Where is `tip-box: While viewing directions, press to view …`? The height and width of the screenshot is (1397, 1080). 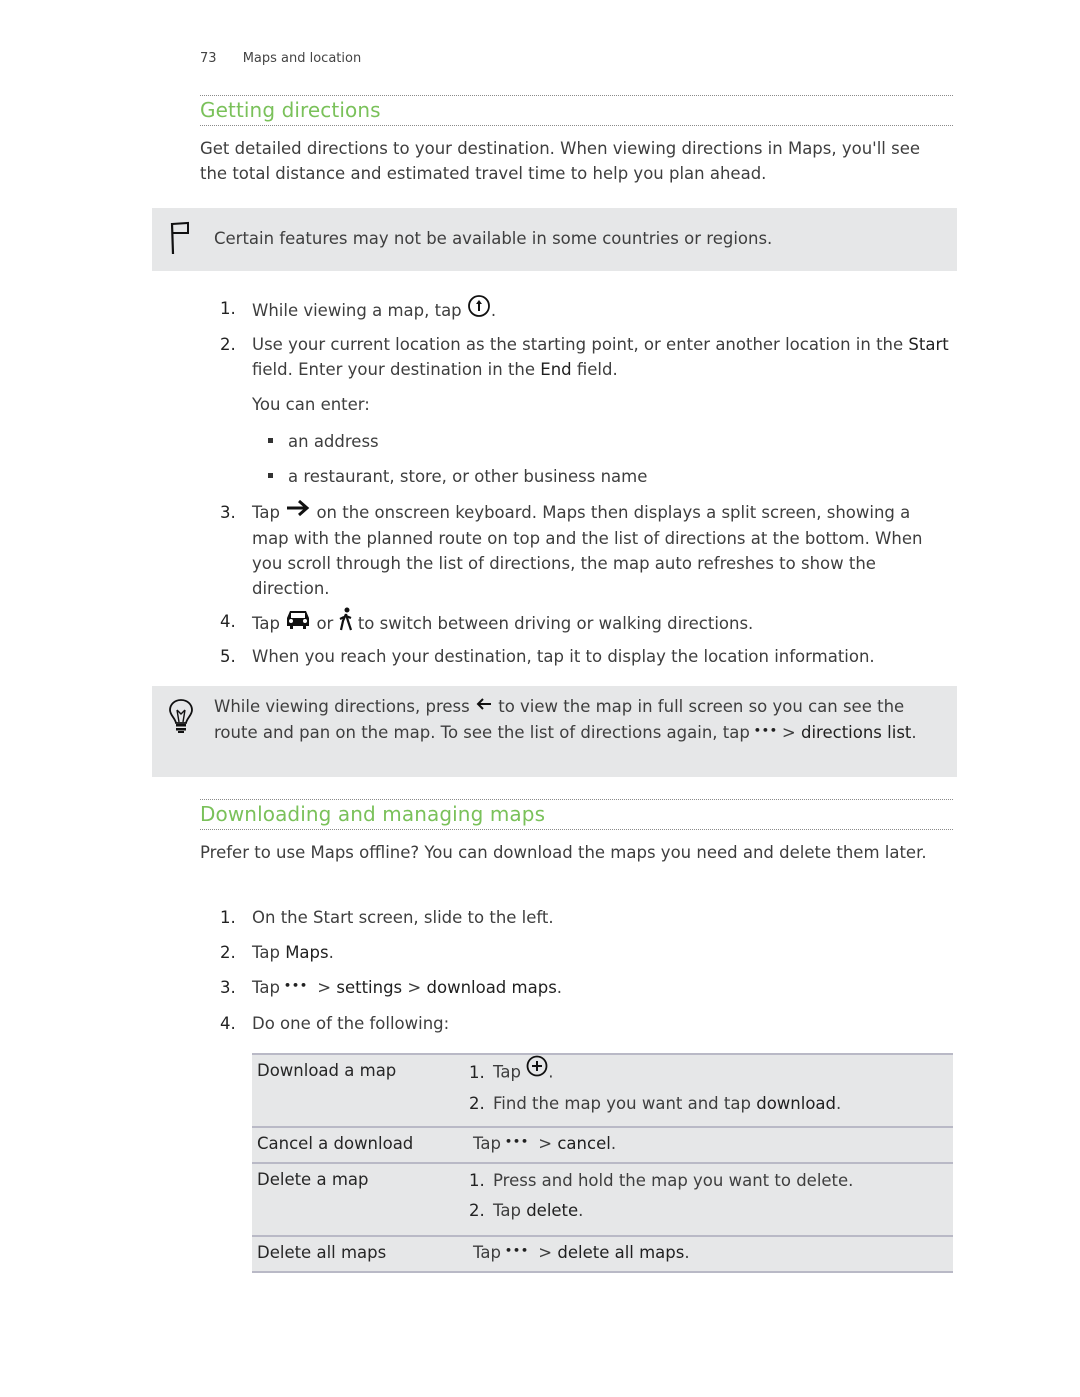
tip-box: While viewing directions, press to view … is located at coordinates (554, 731).